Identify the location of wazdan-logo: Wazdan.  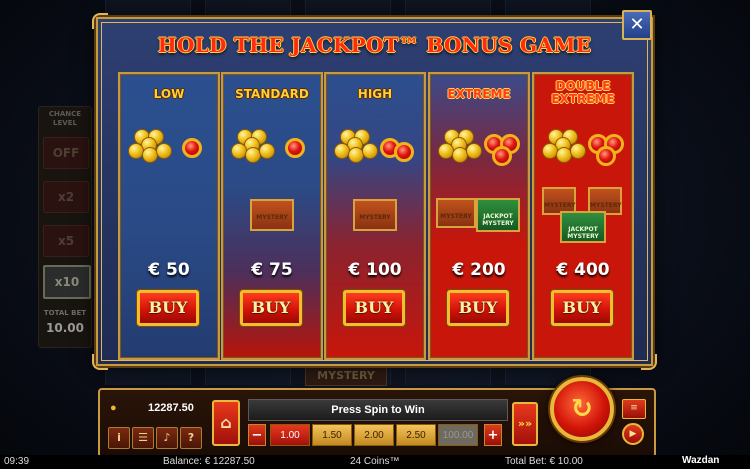
(700, 460).